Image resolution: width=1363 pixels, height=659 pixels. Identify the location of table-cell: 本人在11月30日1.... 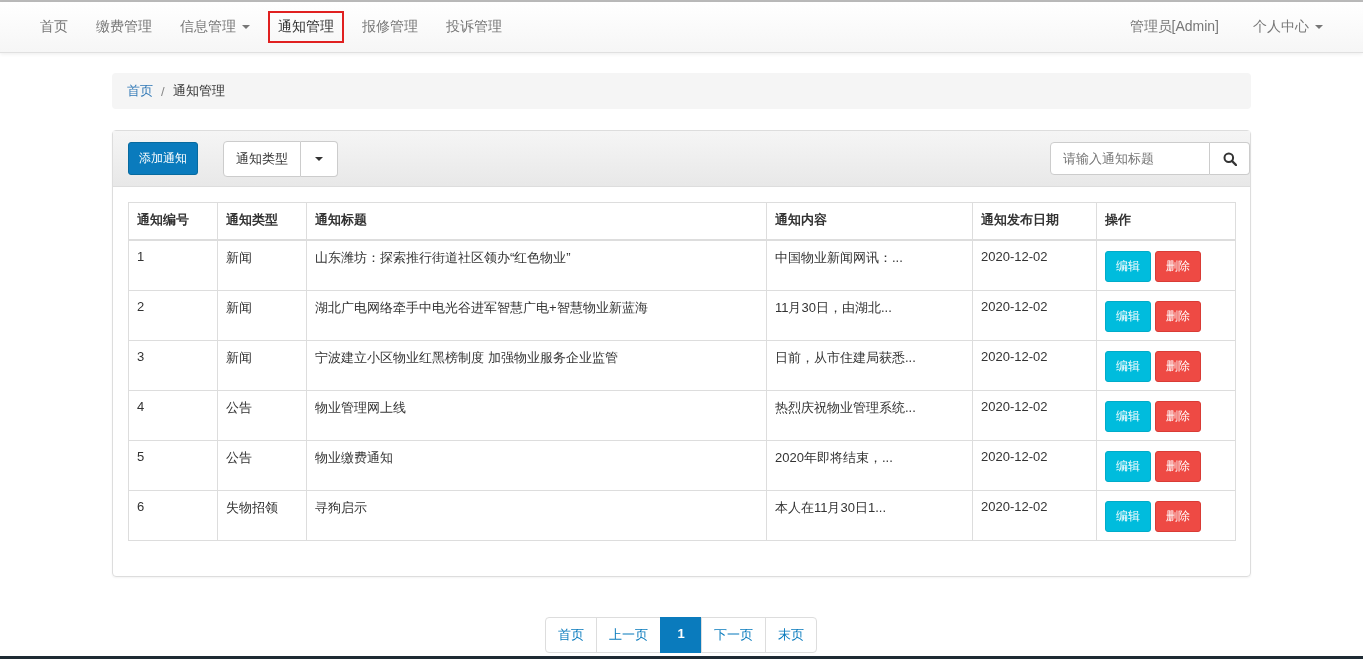
(869, 515).